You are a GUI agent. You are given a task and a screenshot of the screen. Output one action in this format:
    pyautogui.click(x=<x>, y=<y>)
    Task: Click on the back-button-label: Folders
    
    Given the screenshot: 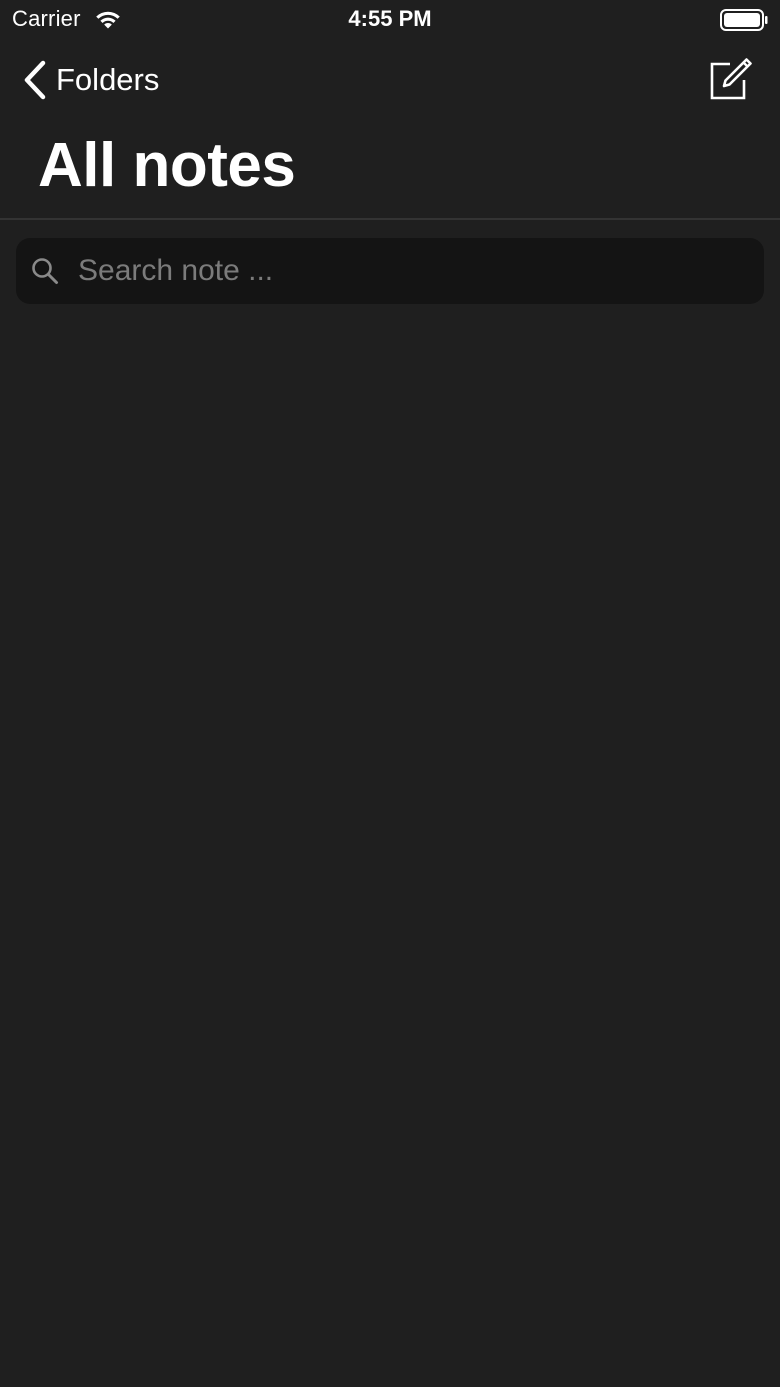 What is the action you would take?
    pyautogui.click(x=108, y=79)
    